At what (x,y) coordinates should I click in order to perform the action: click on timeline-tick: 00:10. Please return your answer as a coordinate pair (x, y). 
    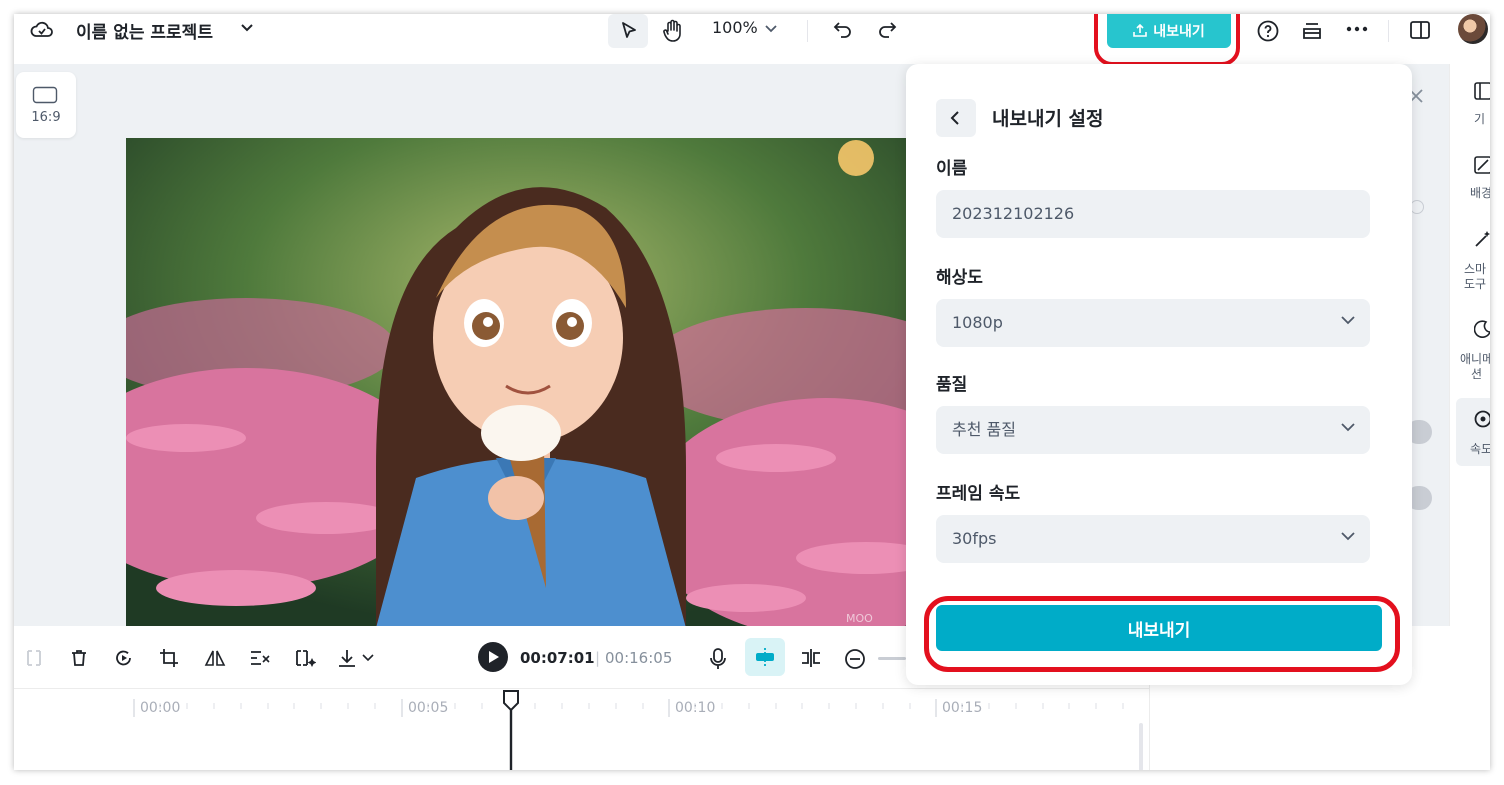
    Looking at the image, I should click on (695, 708).